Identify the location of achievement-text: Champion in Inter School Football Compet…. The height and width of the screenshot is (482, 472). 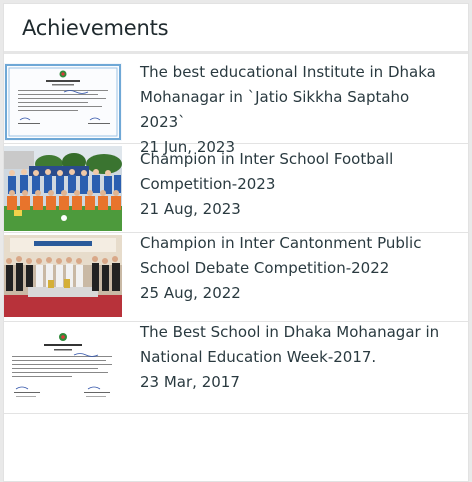
(295, 189).